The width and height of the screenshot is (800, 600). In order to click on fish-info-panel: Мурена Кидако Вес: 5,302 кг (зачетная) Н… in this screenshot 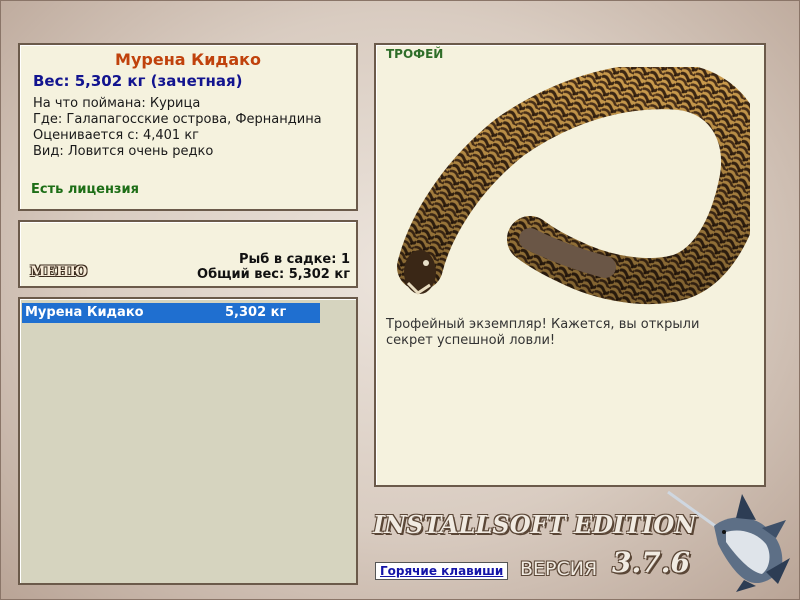, I will do `click(188, 127)`.